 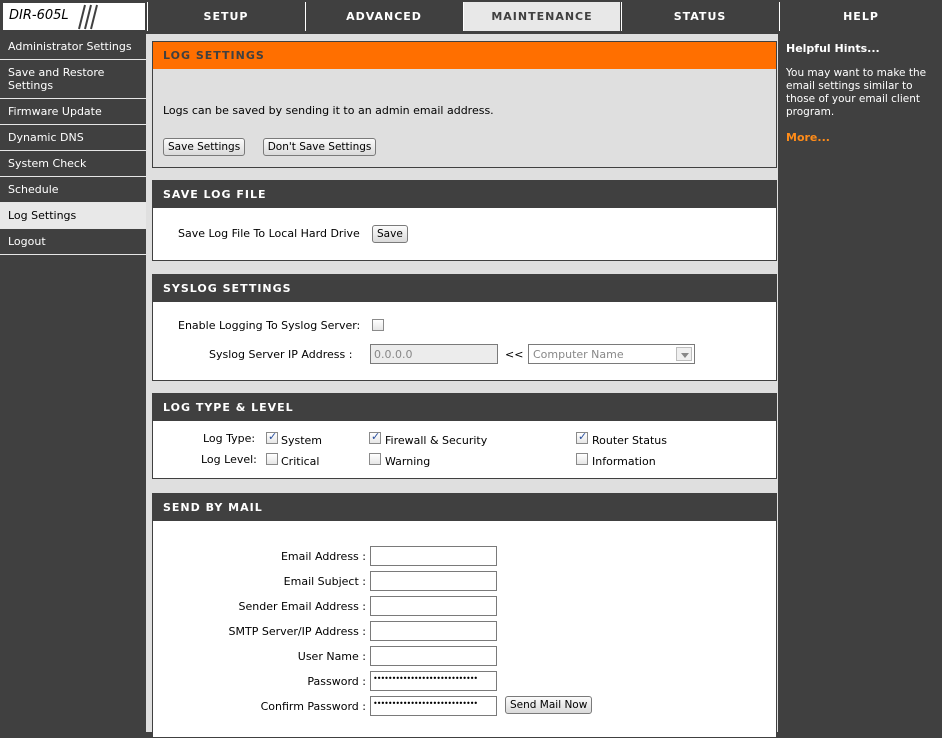 I want to click on password-value: ••••••••••••••••••••••••••••, so click(x=425, y=678).